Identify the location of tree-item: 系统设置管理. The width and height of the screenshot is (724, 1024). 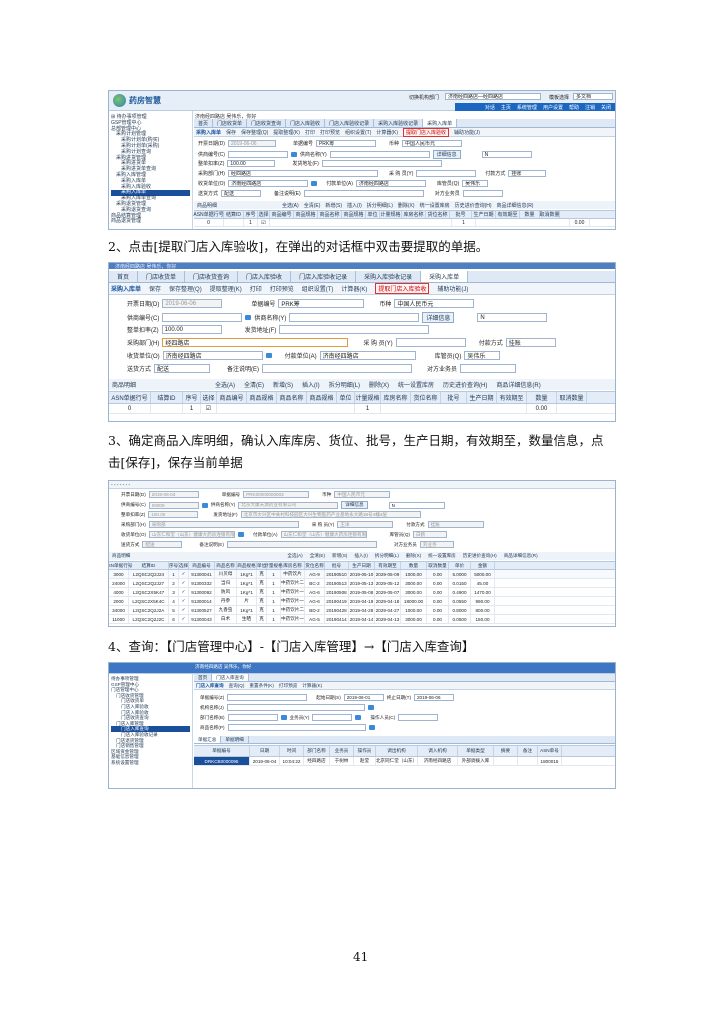
(150, 763).